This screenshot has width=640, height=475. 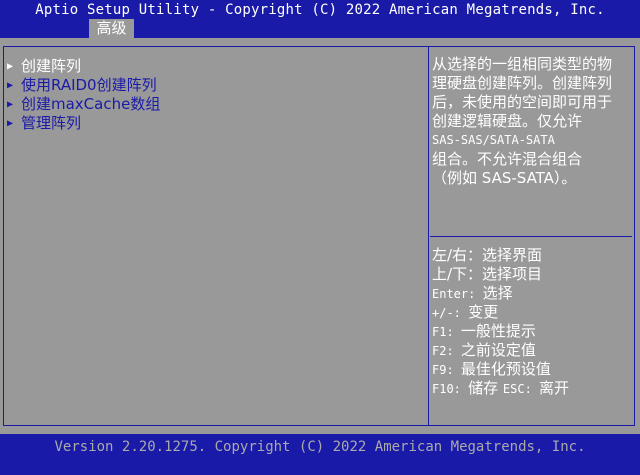 What do you see at coordinates (484, 331) in the screenshot?
I see `key-line-f1: F1: 一般性提示` at bounding box center [484, 331].